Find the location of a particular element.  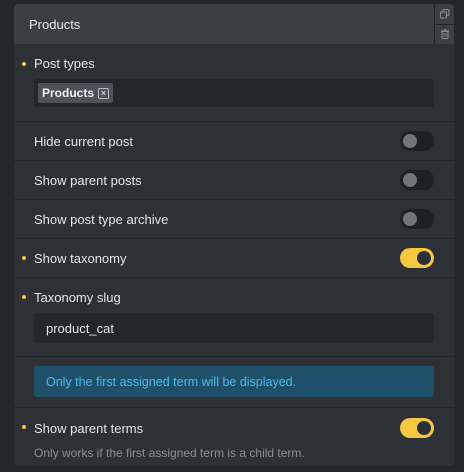

hide-current-post-toggle is located at coordinates (417, 141).